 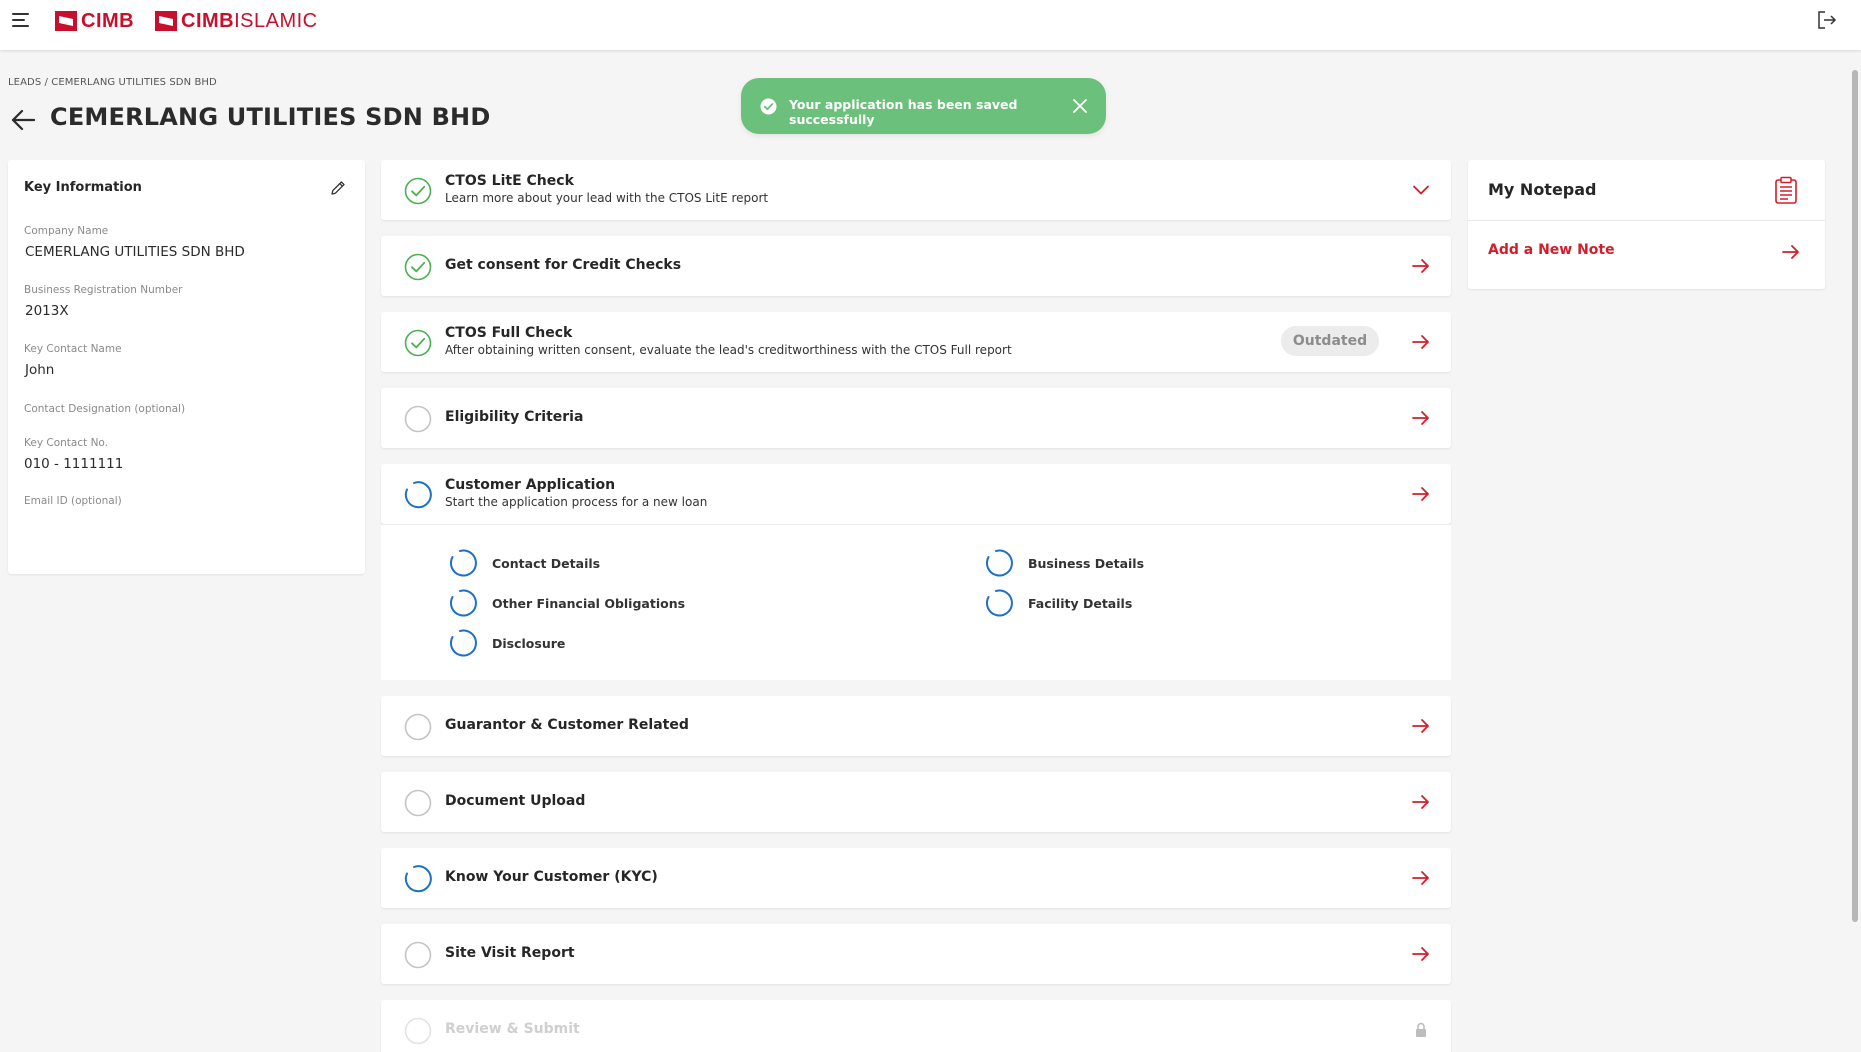 I want to click on cimb-logo-text: CIMB, so click(x=108, y=20).